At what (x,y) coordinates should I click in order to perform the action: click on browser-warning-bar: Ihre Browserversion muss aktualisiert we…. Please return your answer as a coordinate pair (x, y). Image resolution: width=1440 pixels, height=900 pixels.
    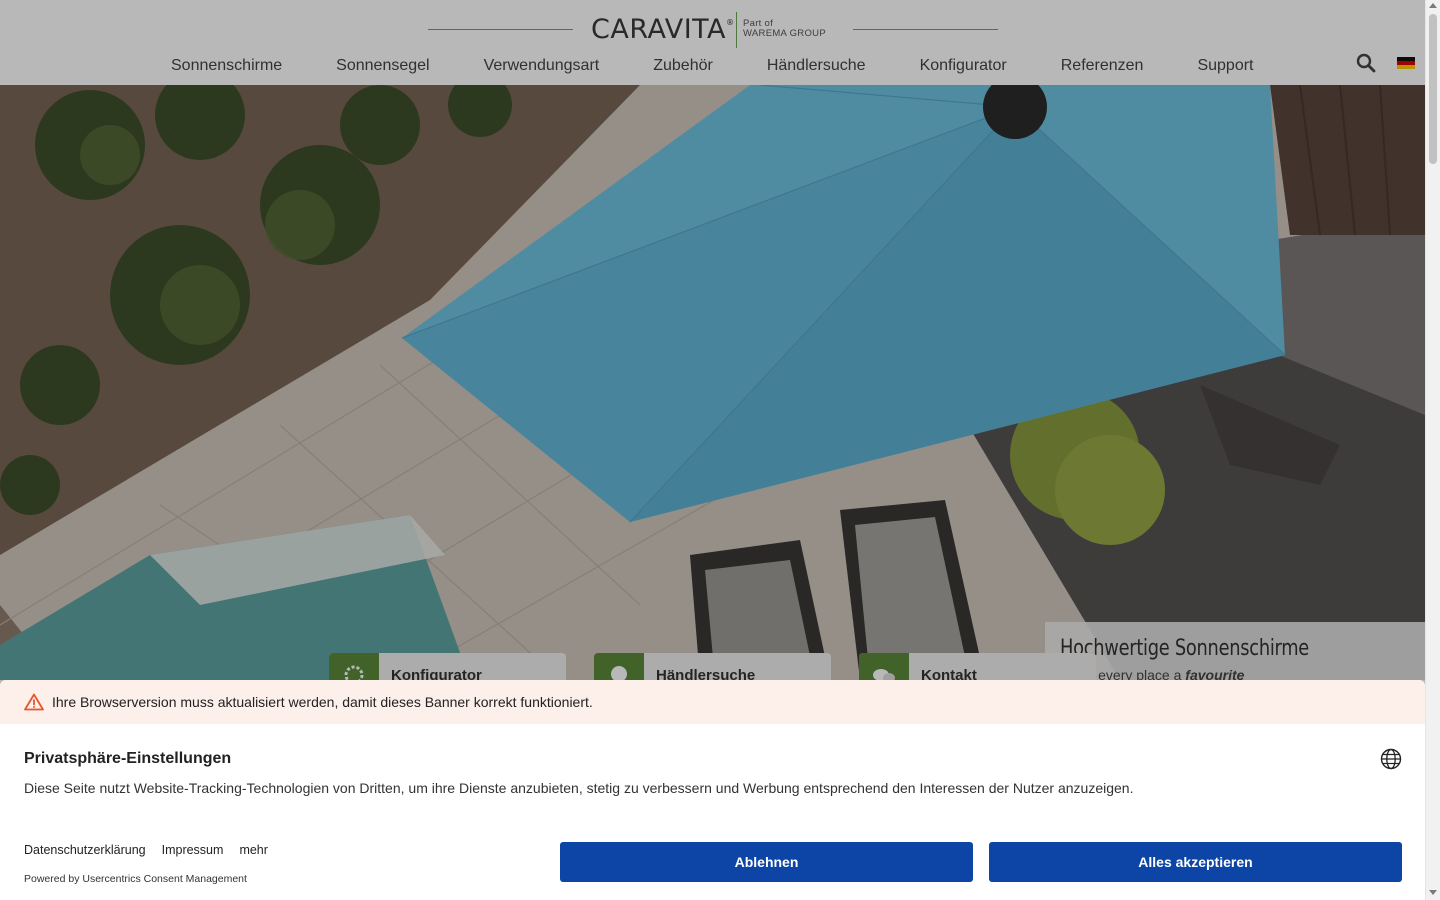
    Looking at the image, I should click on (712, 702).